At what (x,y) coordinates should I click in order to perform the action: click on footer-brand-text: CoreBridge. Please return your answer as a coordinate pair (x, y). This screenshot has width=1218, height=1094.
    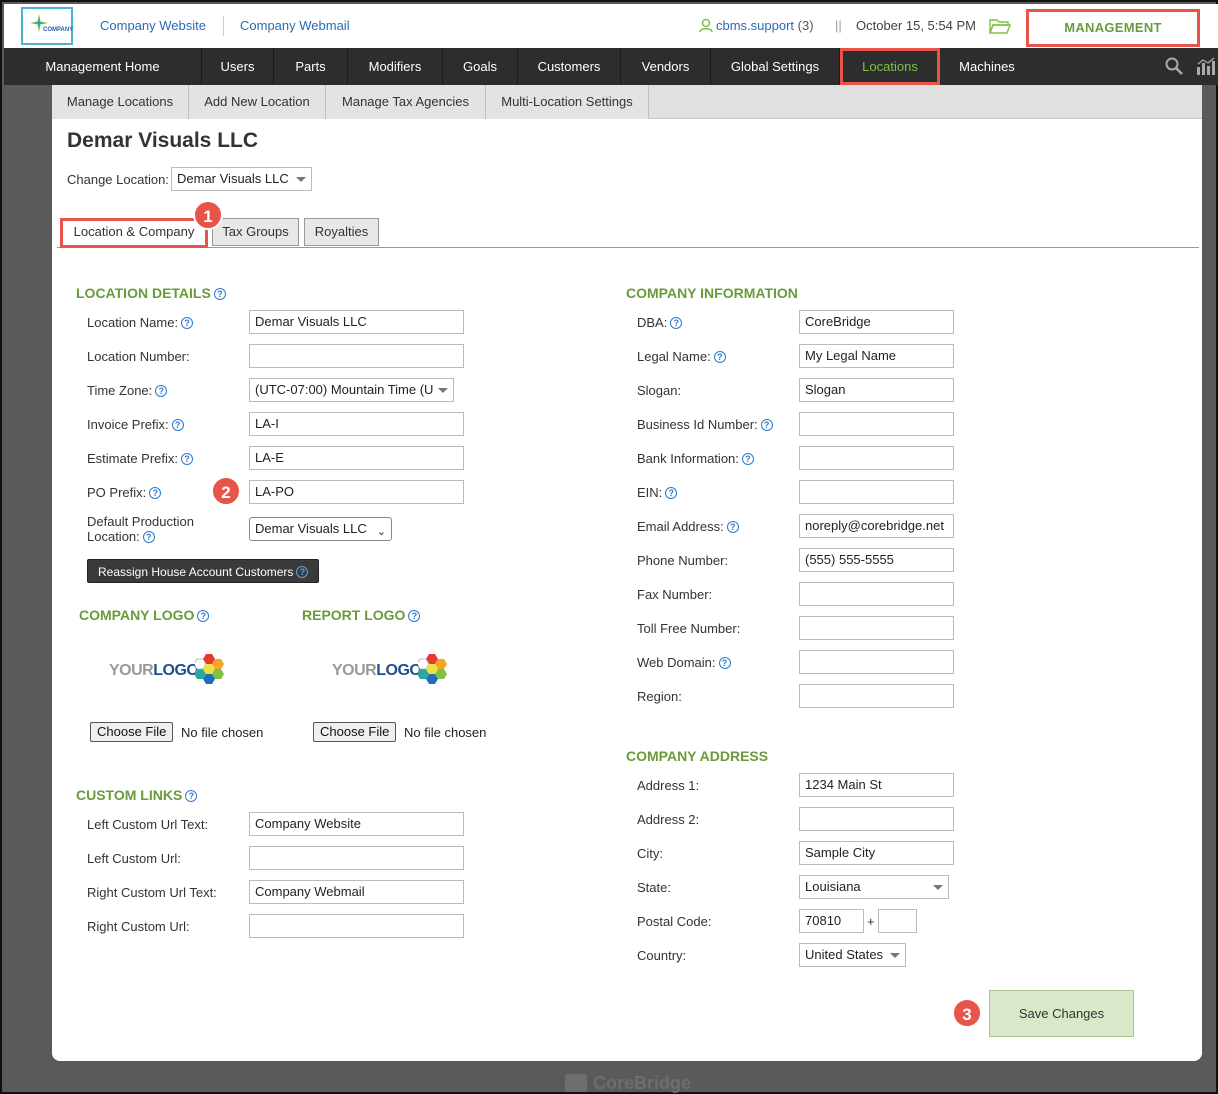
    Looking at the image, I should click on (642, 1083).